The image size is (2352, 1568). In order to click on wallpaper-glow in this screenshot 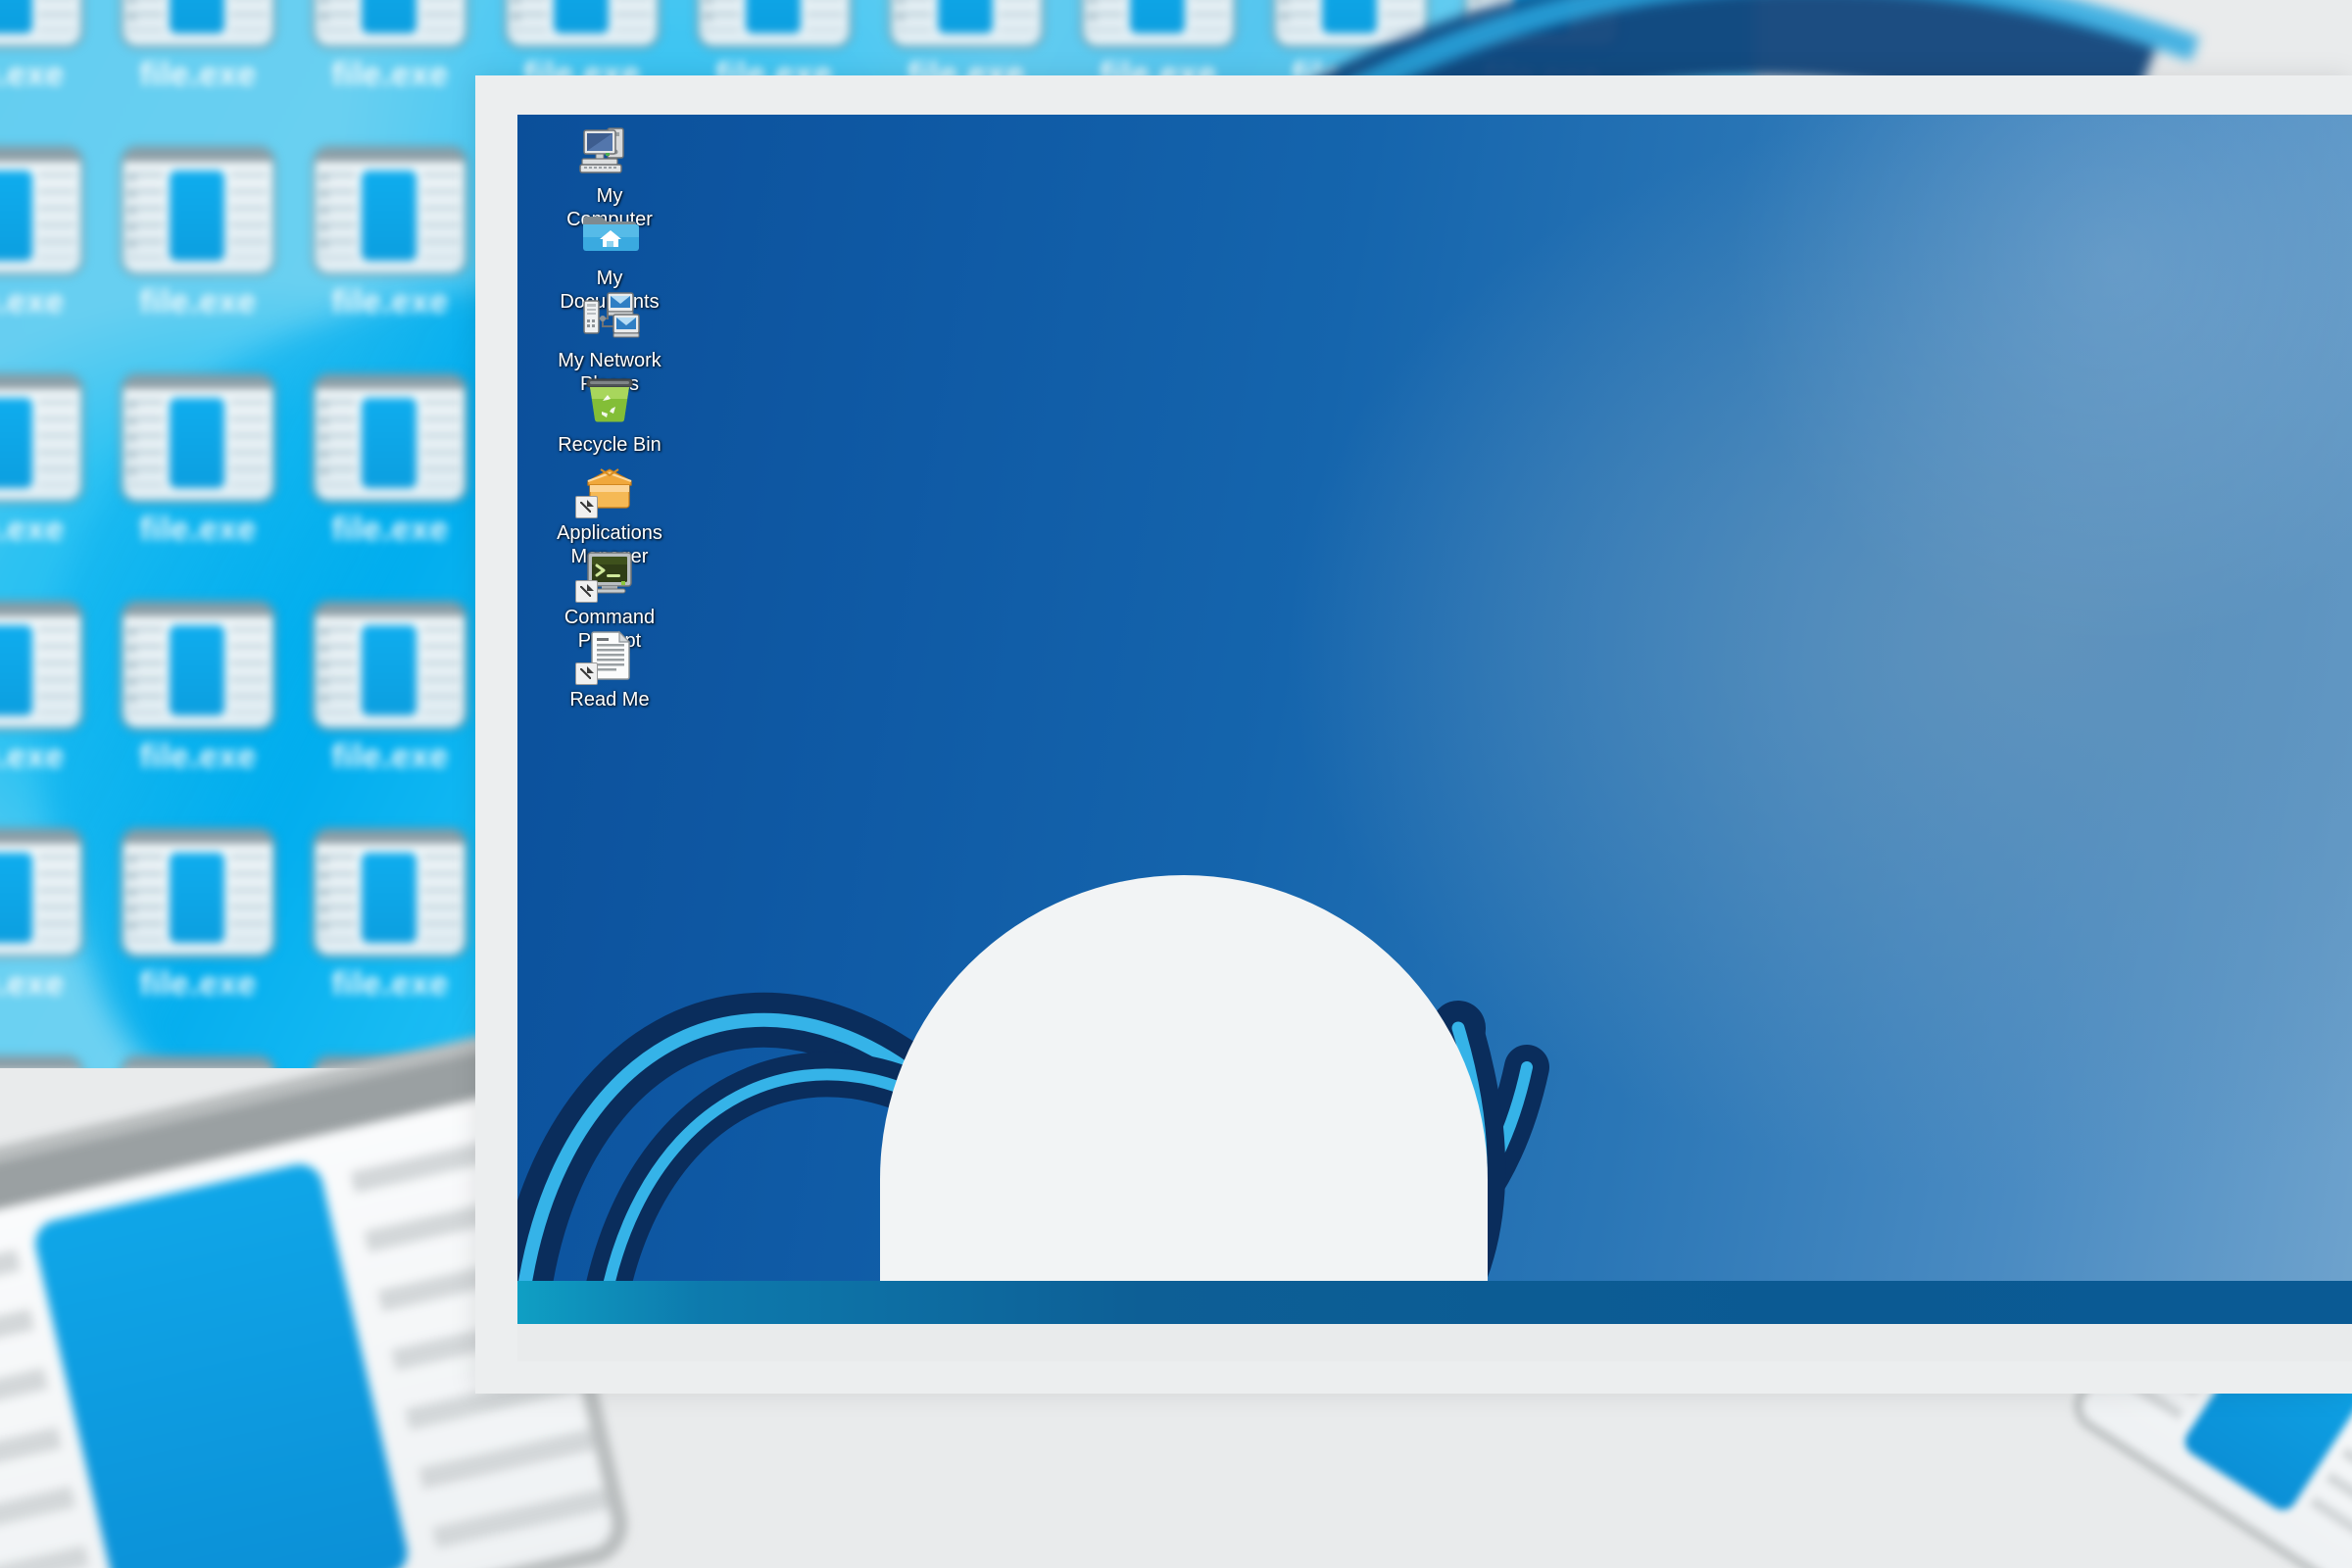, I will do `click(2013, 409)`.